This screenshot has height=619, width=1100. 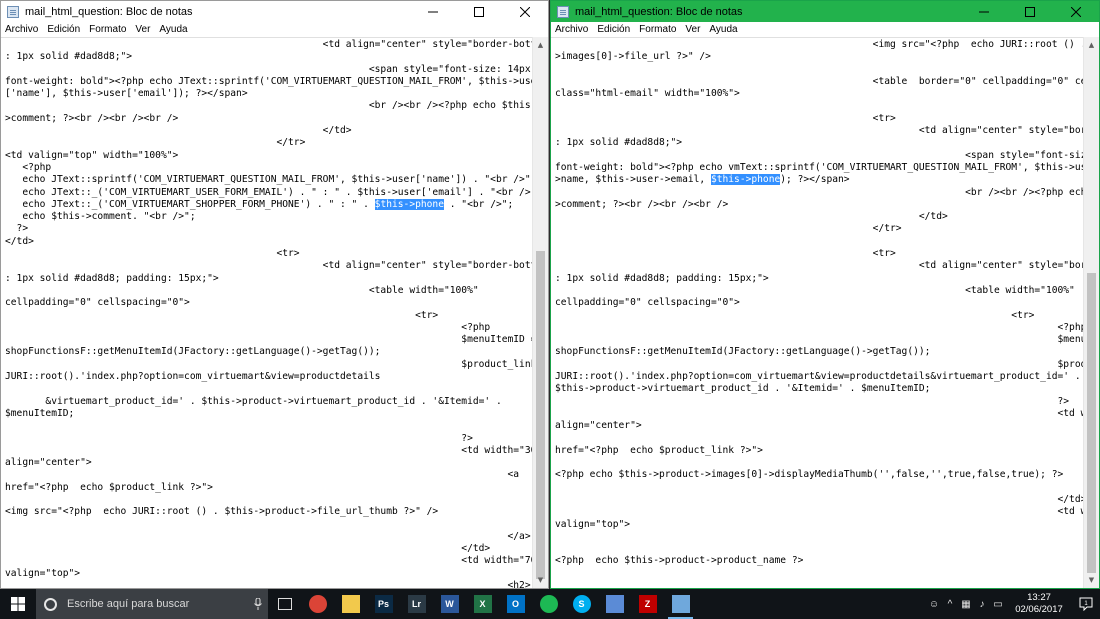 I want to click on search-placeholder: Escribe aquí para buscar, so click(x=128, y=604).